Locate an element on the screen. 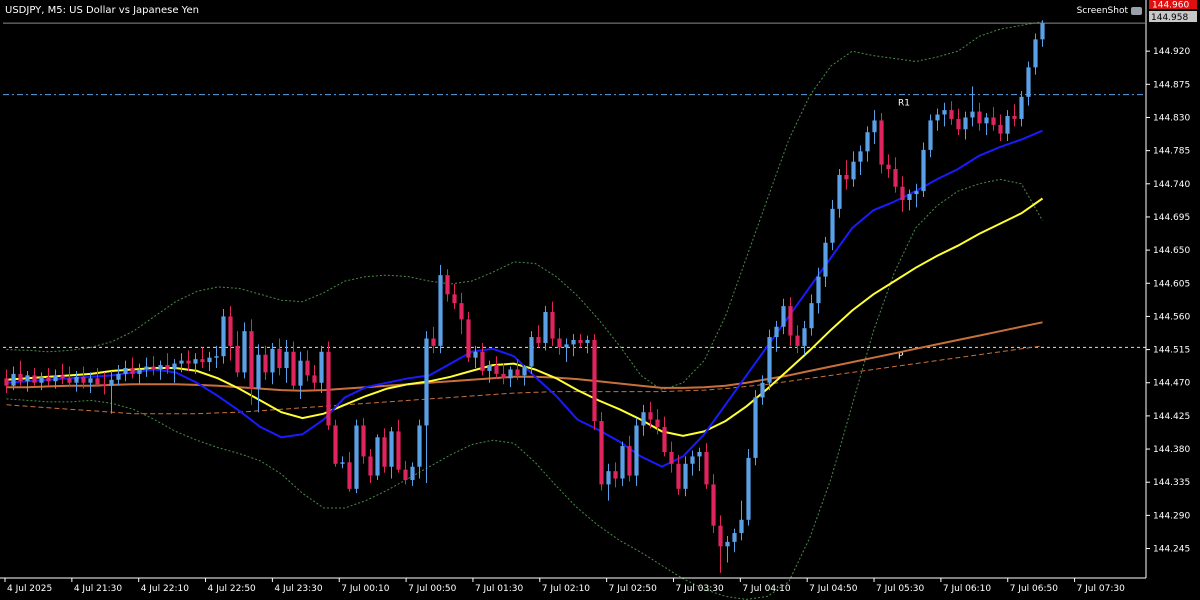 Image resolution: width=1200 pixels, height=600 pixels. x-tick-label: 7 Jul 00:10 is located at coordinates (365, 589).